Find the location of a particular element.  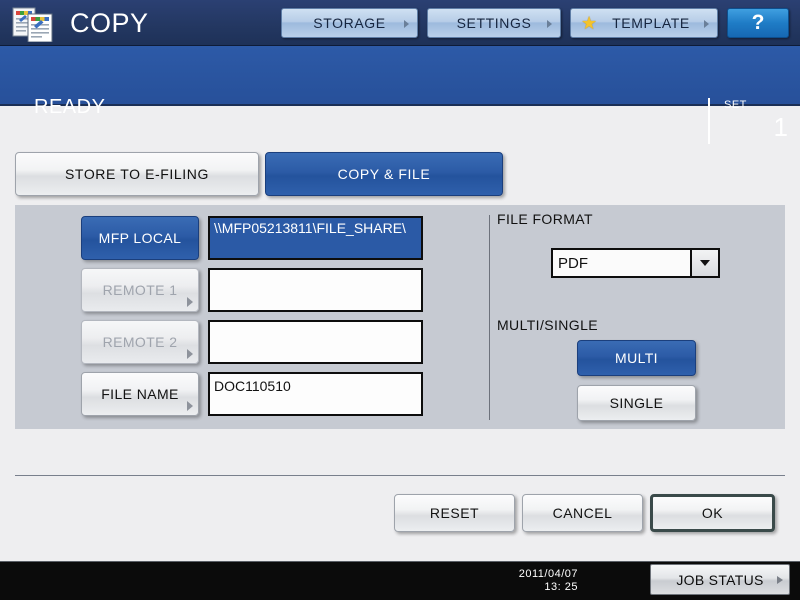

remote-2-button: REMOTE 2 is located at coordinates (140, 342).